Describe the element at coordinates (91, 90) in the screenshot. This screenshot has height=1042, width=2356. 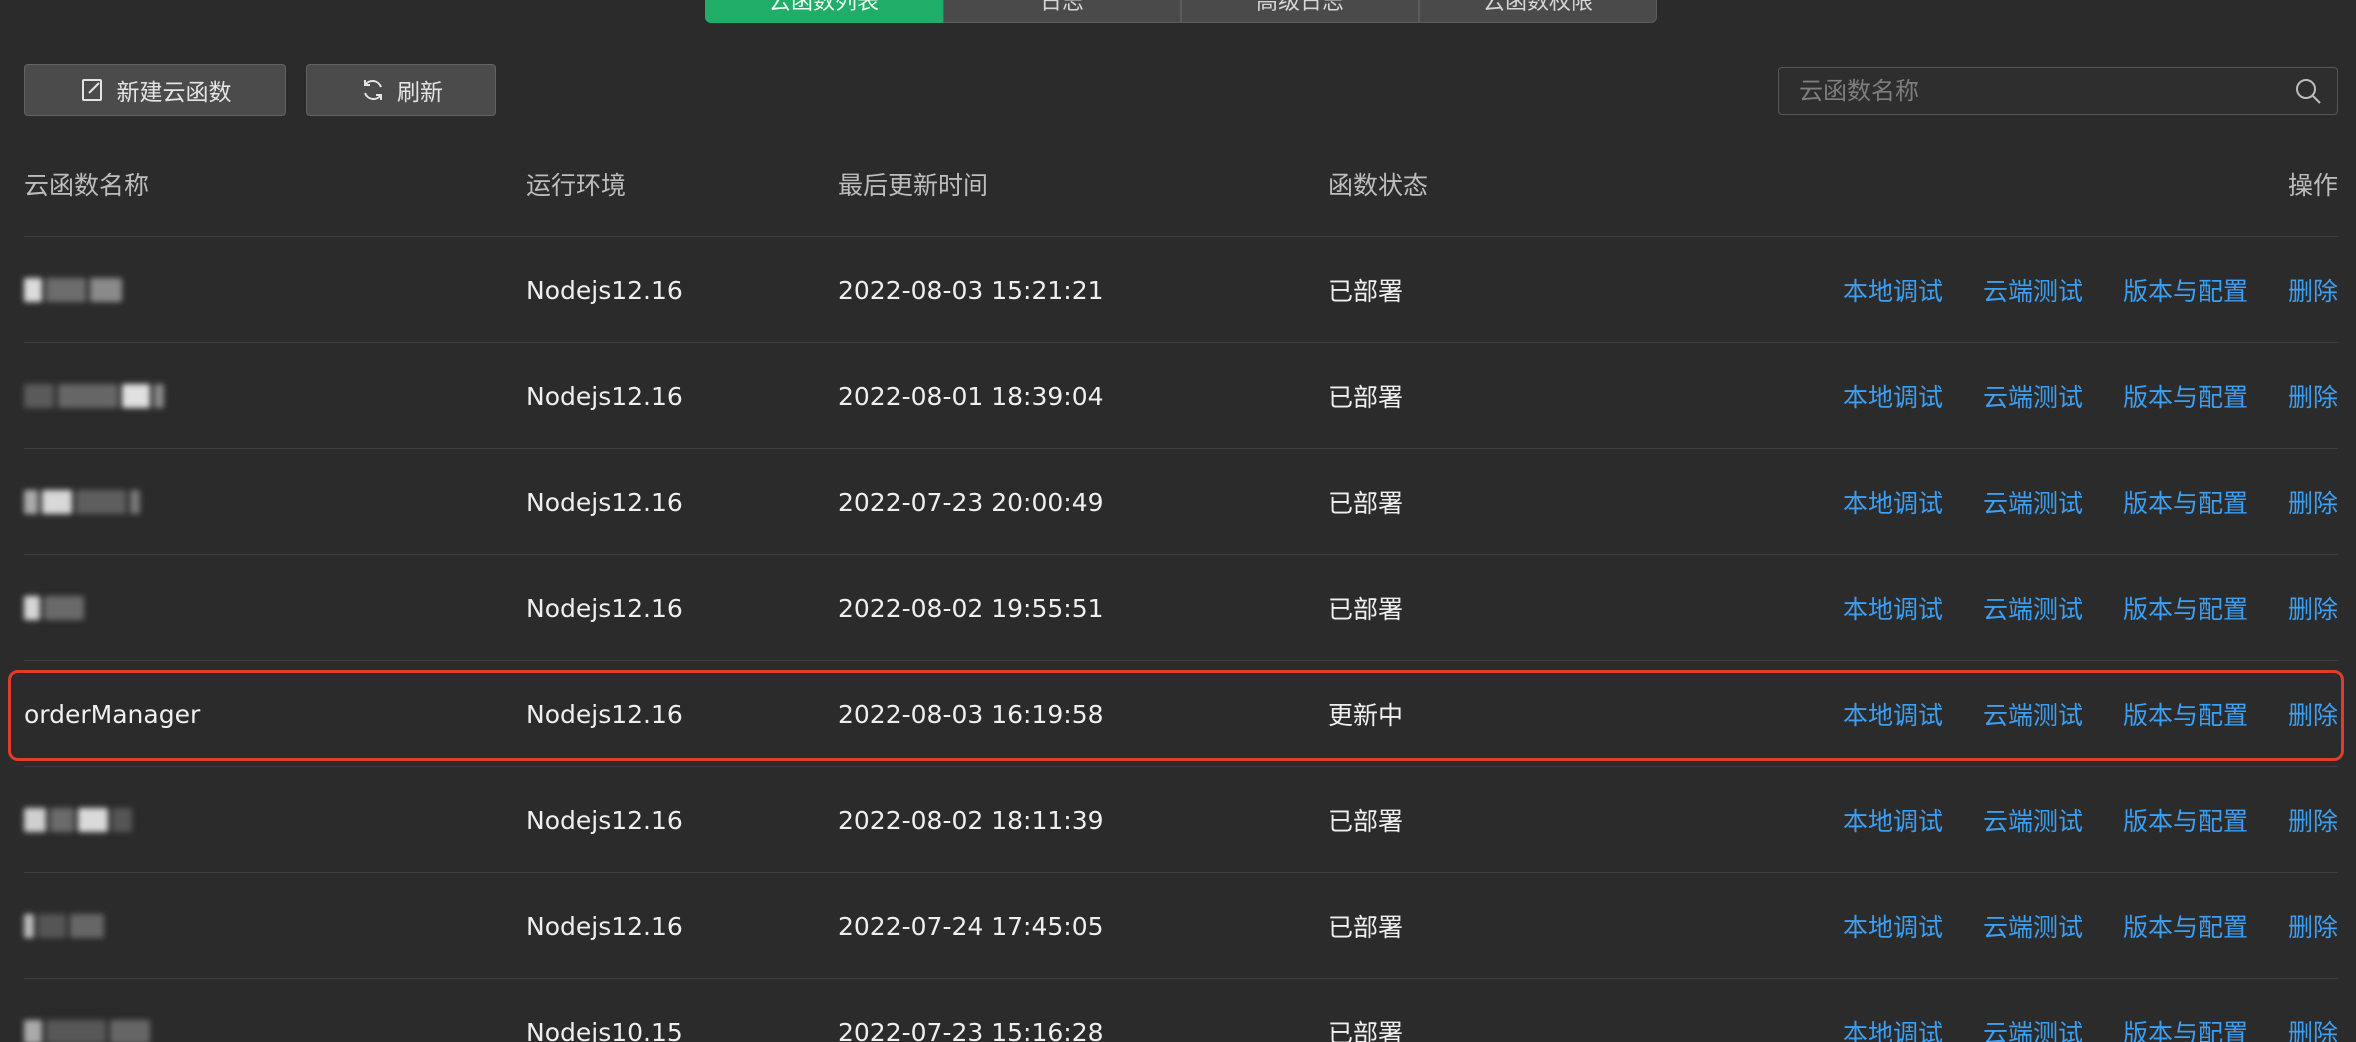
I see `edit-icon` at that location.